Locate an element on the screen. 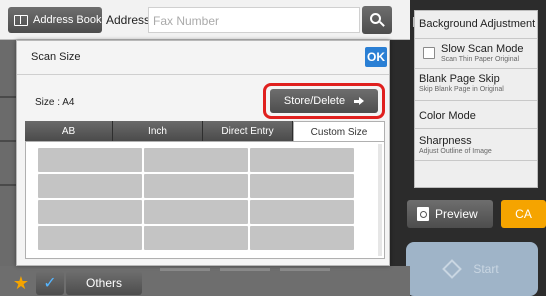 The height and width of the screenshot is (296, 546). store-delete-button: Store/Delete is located at coordinates (324, 101).